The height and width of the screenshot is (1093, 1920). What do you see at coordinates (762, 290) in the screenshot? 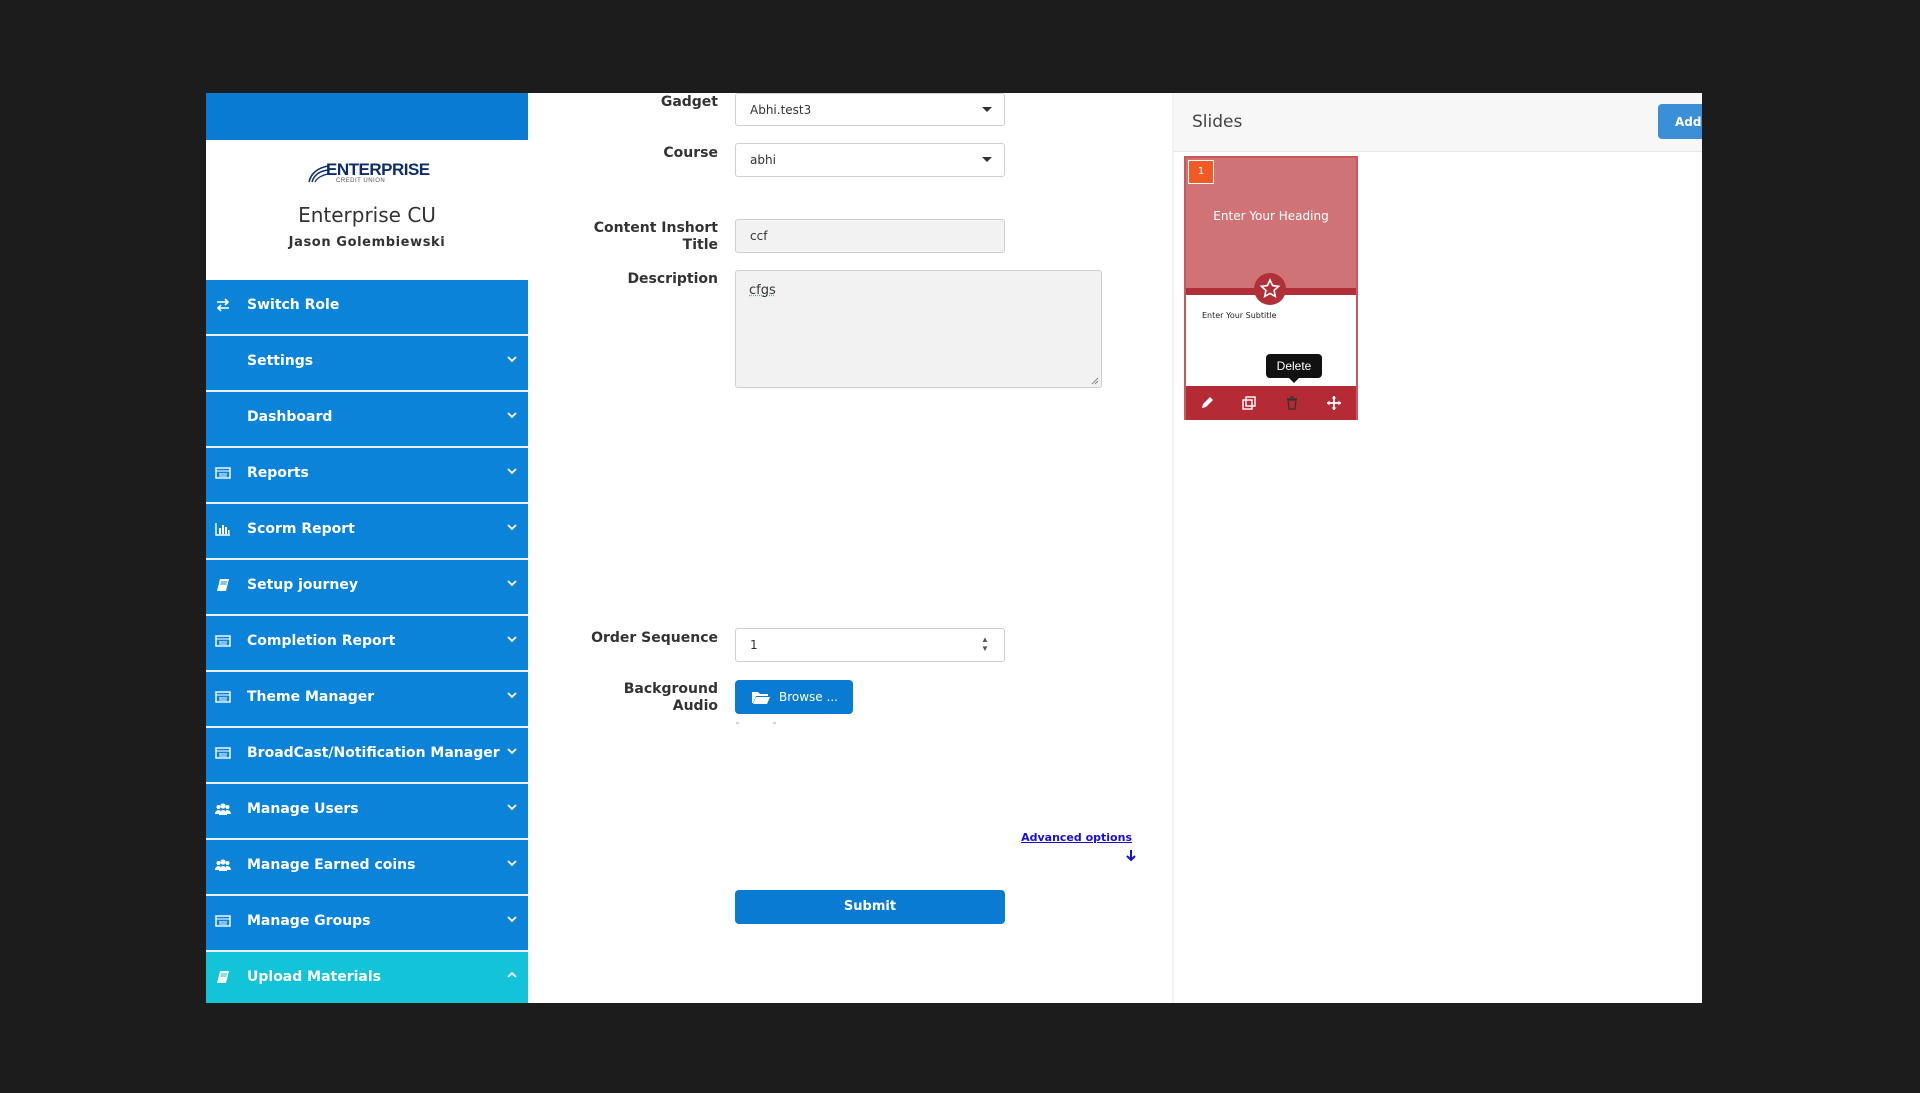
I see `description-value: cfgs` at bounding box center [762, 290].